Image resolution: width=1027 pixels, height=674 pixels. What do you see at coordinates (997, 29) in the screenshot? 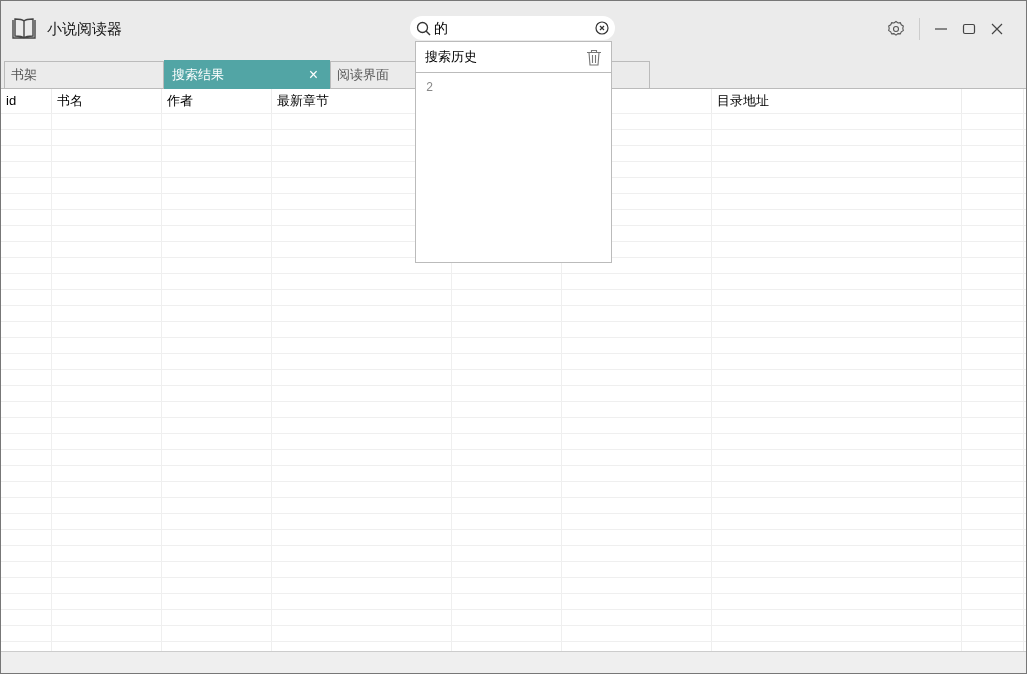
I see `close-icon` at bounding box center [997, 29].